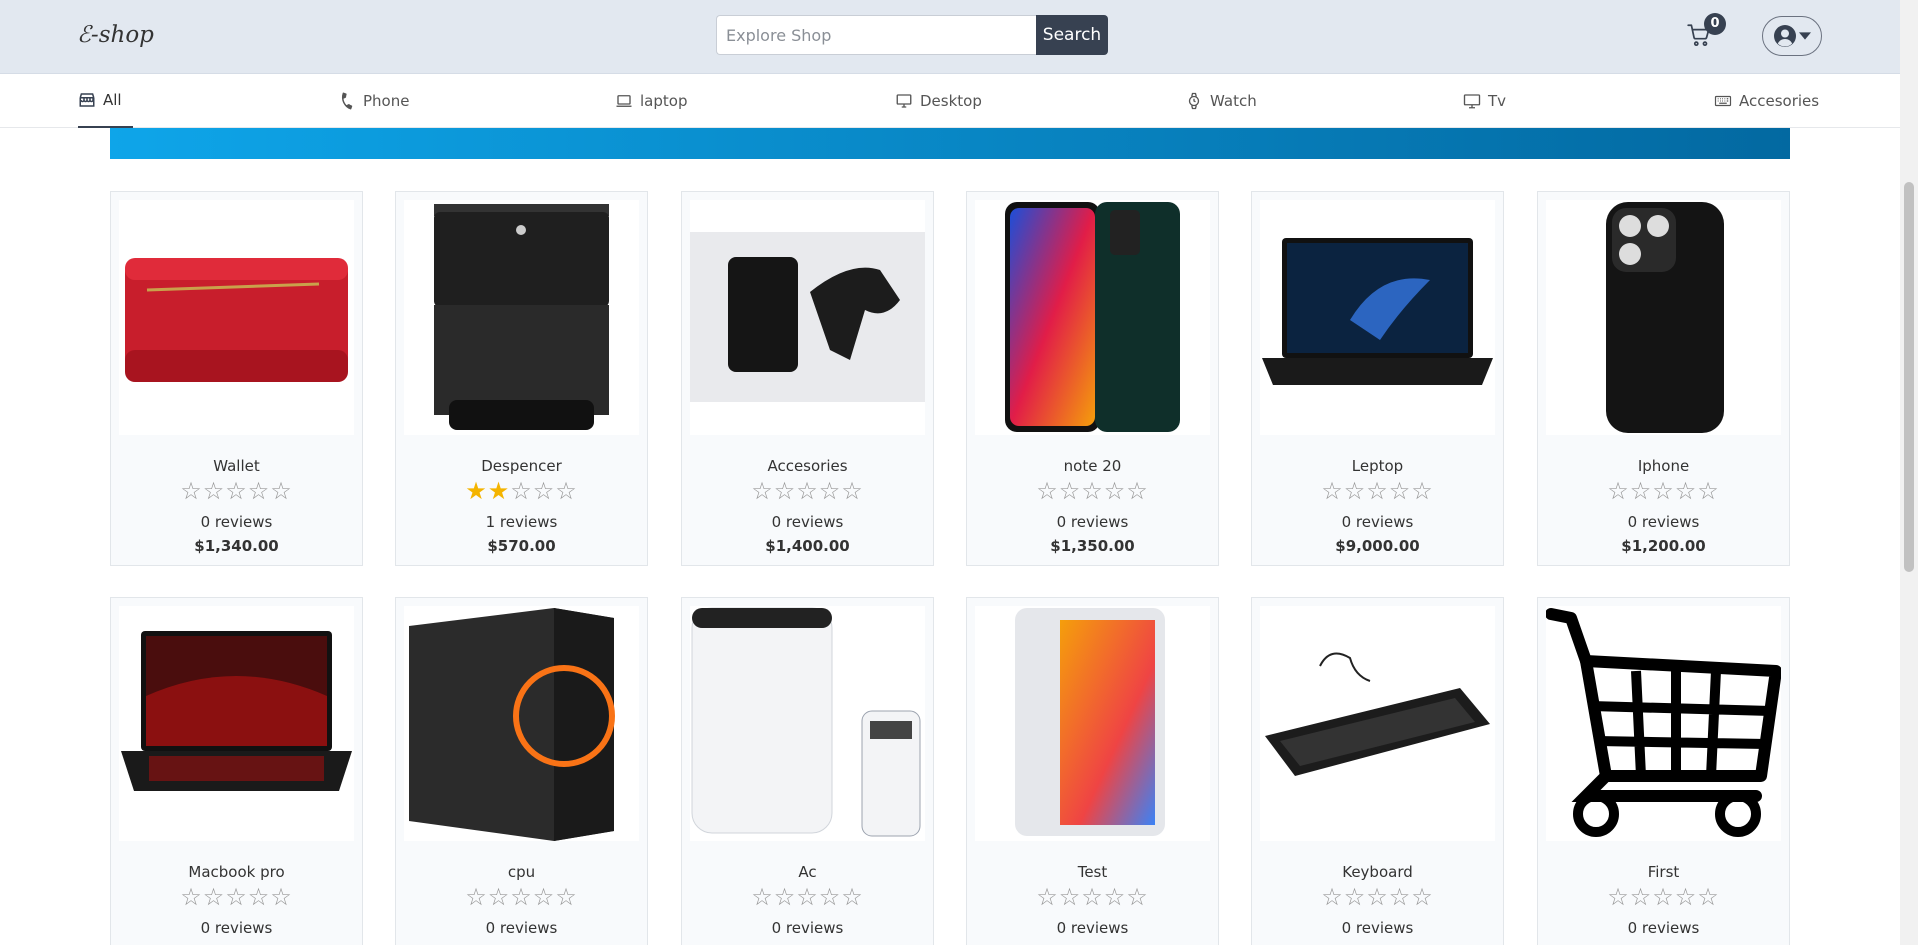 This screenshot has height=945, width=1918. What do you see at coordinates (876, 35) in the screenshot?
I see `search-input` at bounding box center [876, 35].